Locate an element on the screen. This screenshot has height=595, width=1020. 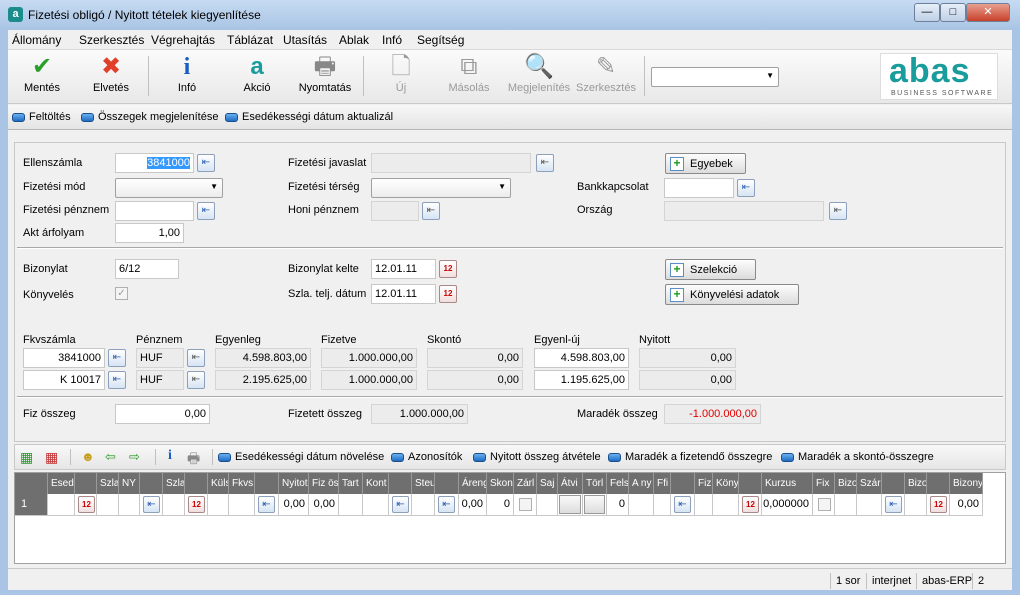
take-open-amount-action: Nyitott összeg átvétele is located at coordinates (537, 457).